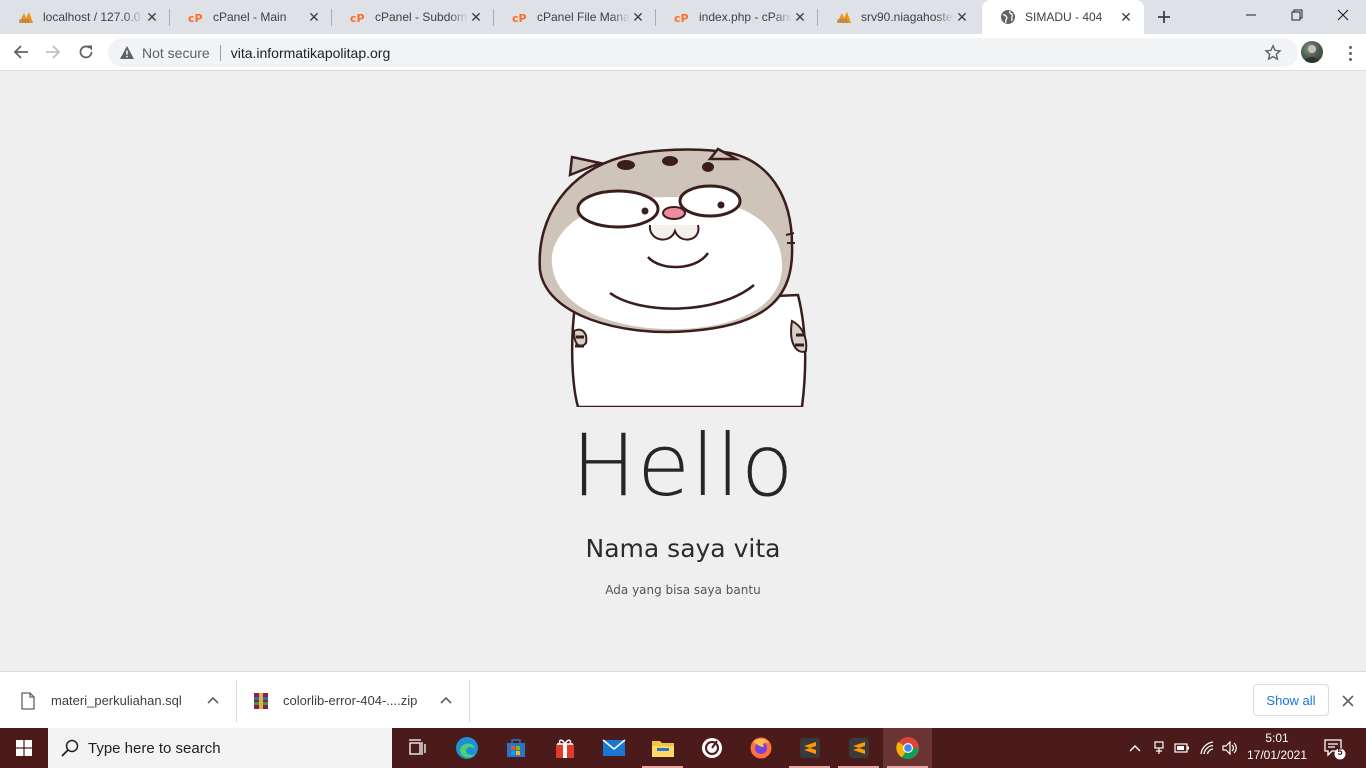  I want to click on show-all-downloads-button: Show all, so click(1291, 700).